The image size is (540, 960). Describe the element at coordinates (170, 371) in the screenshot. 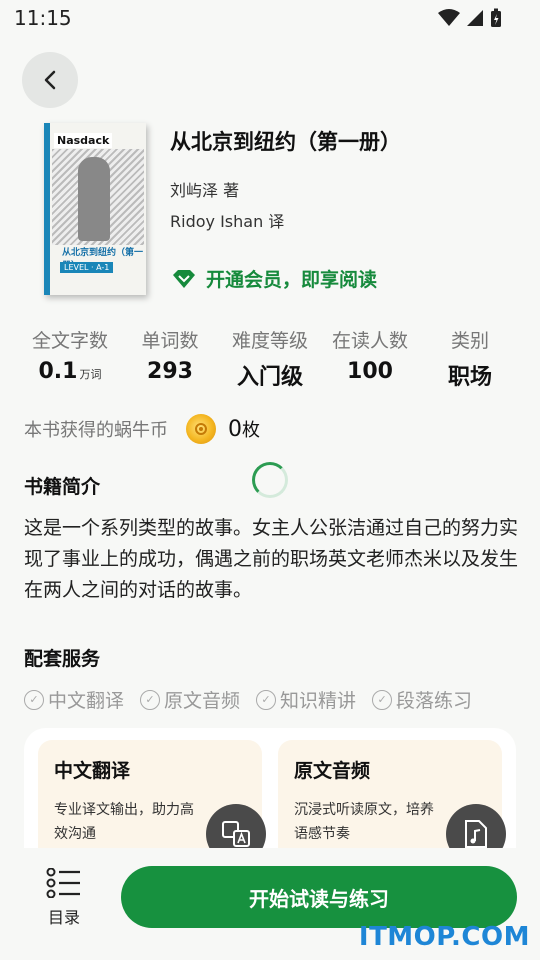

I see `stat-value: 293` at that location.